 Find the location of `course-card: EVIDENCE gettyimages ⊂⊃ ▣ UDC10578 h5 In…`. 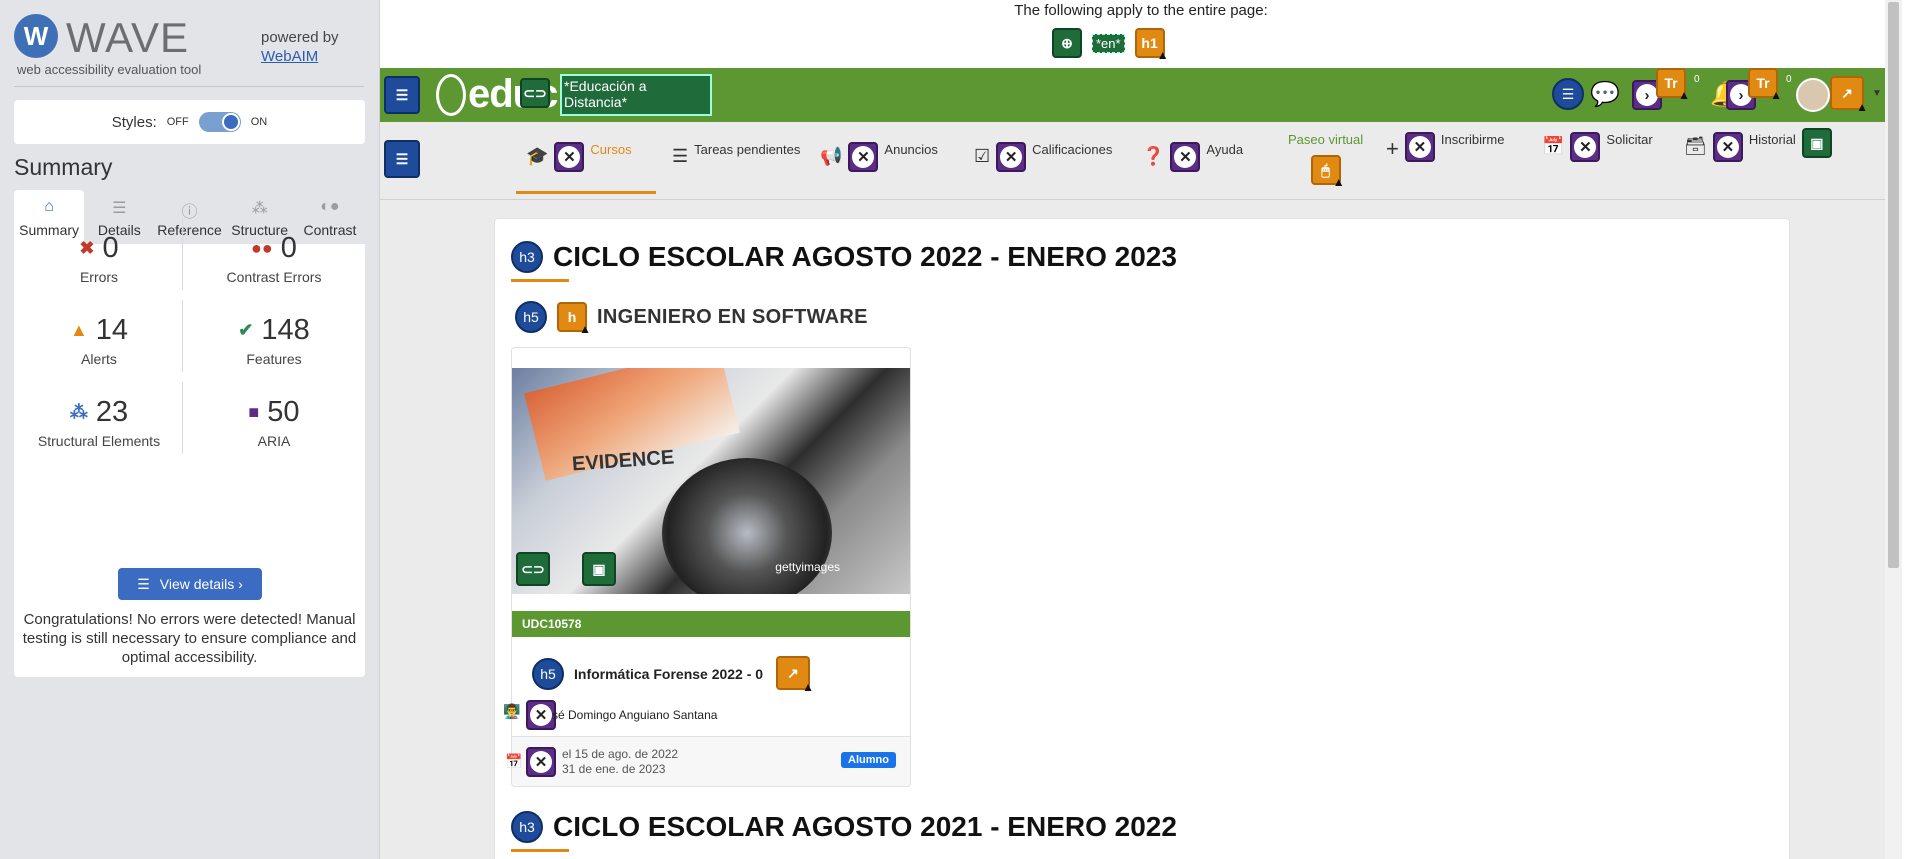

course-card: EVIDENCE gettyimages ⊂⊃ ▣ UDC10578 h5 In… is located at coordinates (711, 567).